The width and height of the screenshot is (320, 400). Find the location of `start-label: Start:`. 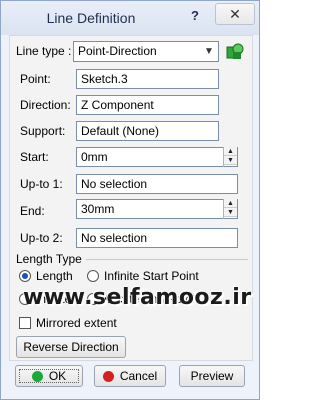

start-label: Start: is located at coordinates (34, 157).